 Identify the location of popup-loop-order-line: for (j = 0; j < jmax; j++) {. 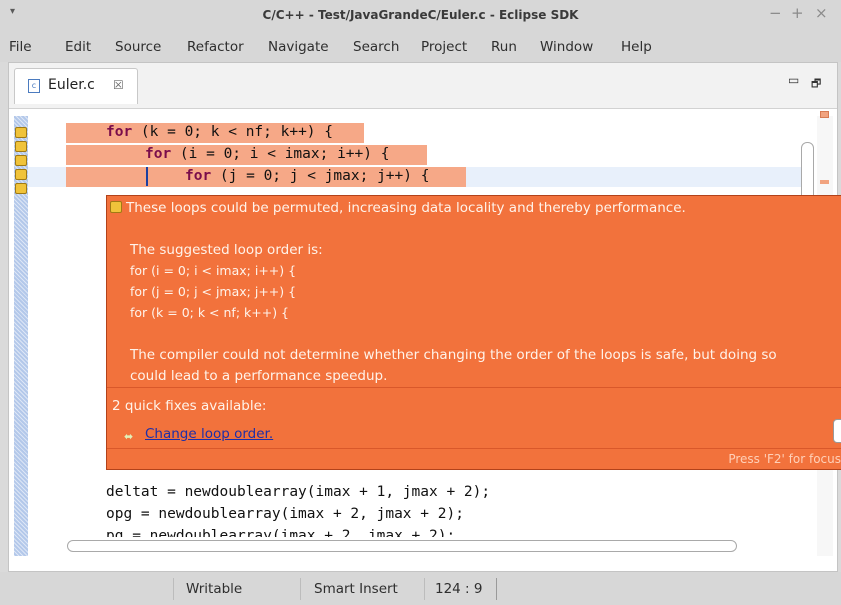
(213, 291).